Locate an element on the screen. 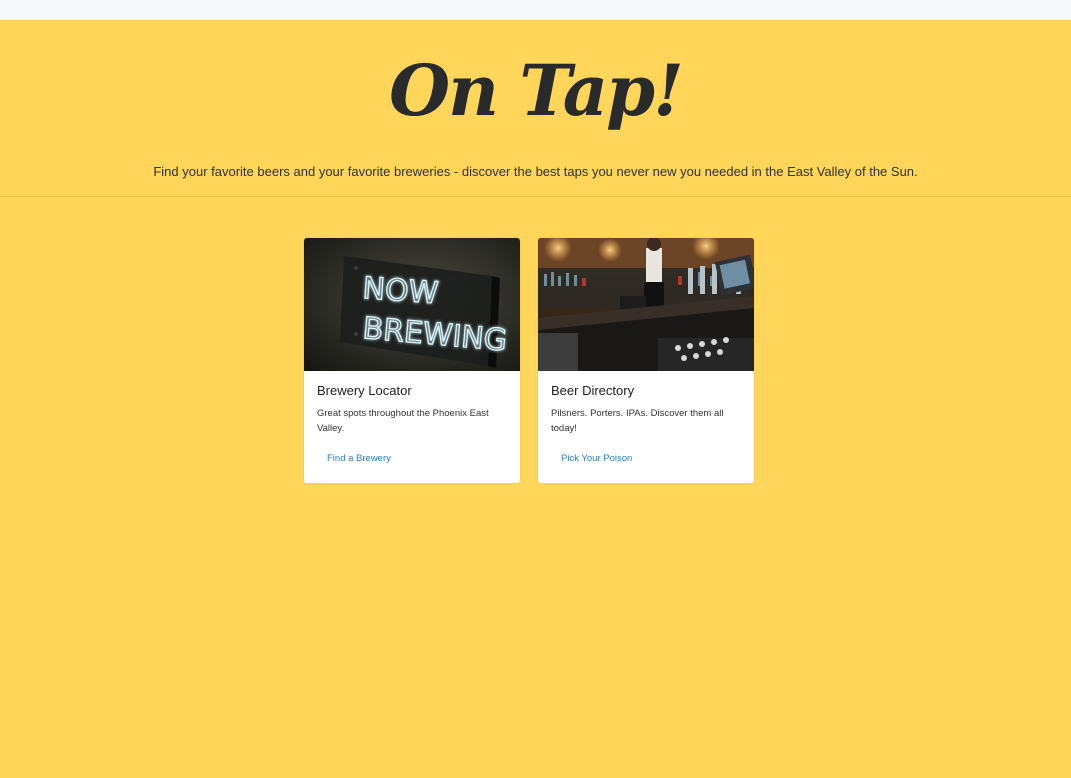  page-title: On Tap! is located at coordinates (536, 90).